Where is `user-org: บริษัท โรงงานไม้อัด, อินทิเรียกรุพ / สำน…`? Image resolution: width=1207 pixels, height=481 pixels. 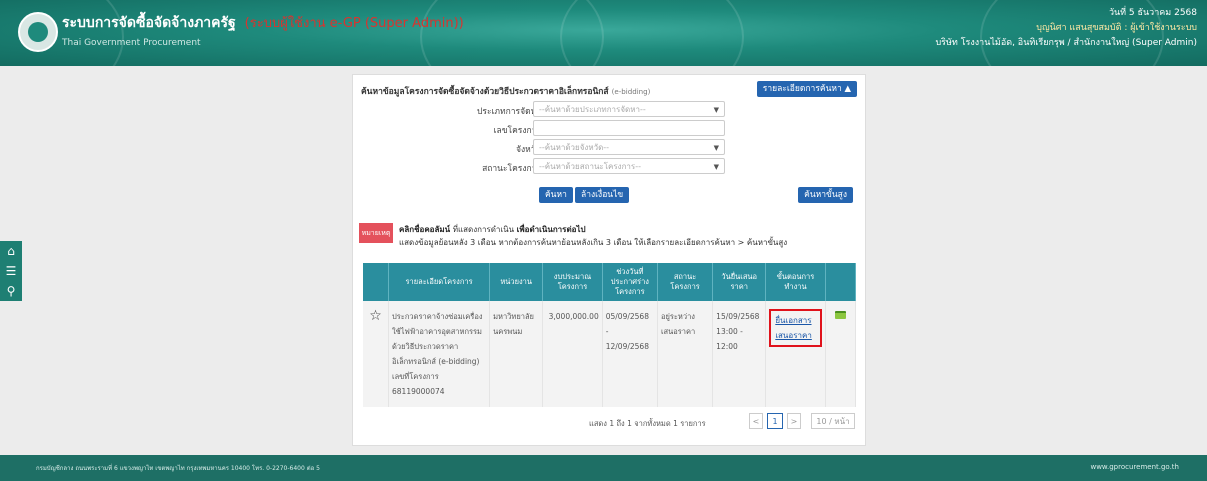
user-org: บริษัท โรงงานไม้อัด, อินทิเรียกรุพ / สำน… is located at coordinates (1066, 43).